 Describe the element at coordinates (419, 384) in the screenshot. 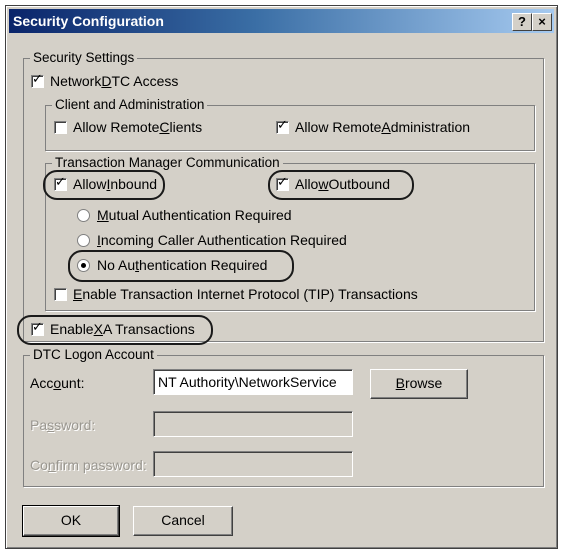

I see `browse-button: Browse` at that location.